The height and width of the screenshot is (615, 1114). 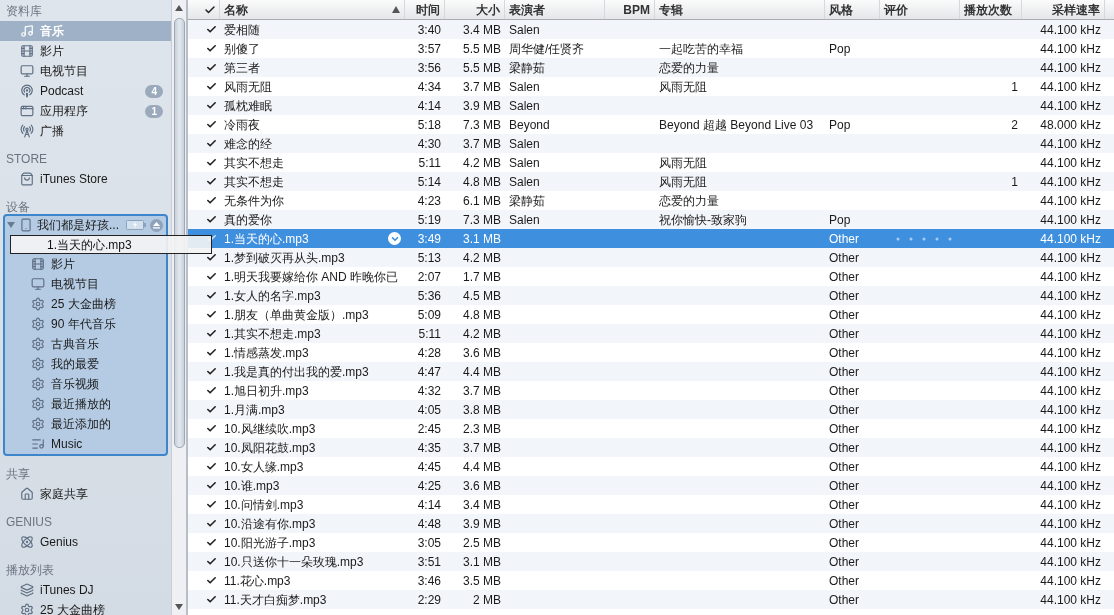 What do you see at coordinates (27, 131) in the screenshot?
I see `radio-tower-icon` at bounding box center [27, 131].